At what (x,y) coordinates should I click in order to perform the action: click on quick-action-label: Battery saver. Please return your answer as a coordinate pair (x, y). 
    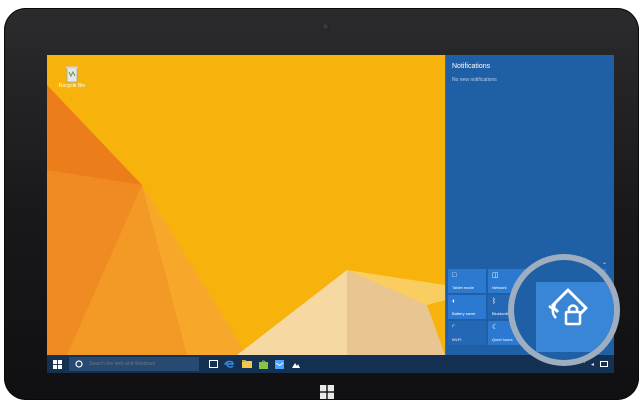
    Looking at the image, I should click on (464, 313).